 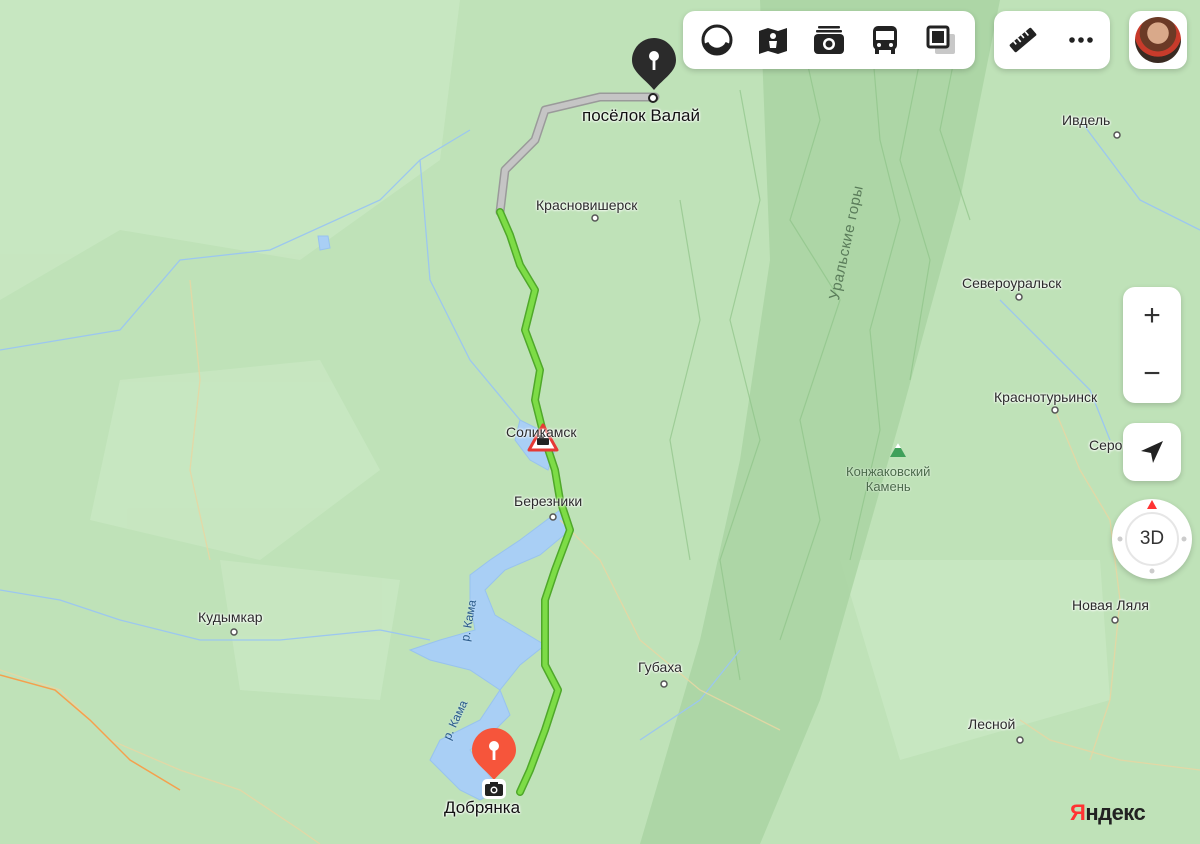 I want to click on user-menu-button, so click(x=1158, y=40).